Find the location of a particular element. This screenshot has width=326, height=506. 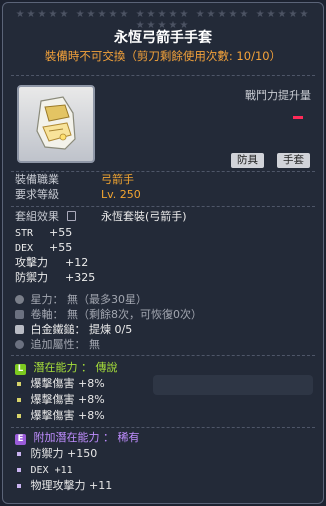

job-value: 弓箭手 is located at coordinates (117, 179).